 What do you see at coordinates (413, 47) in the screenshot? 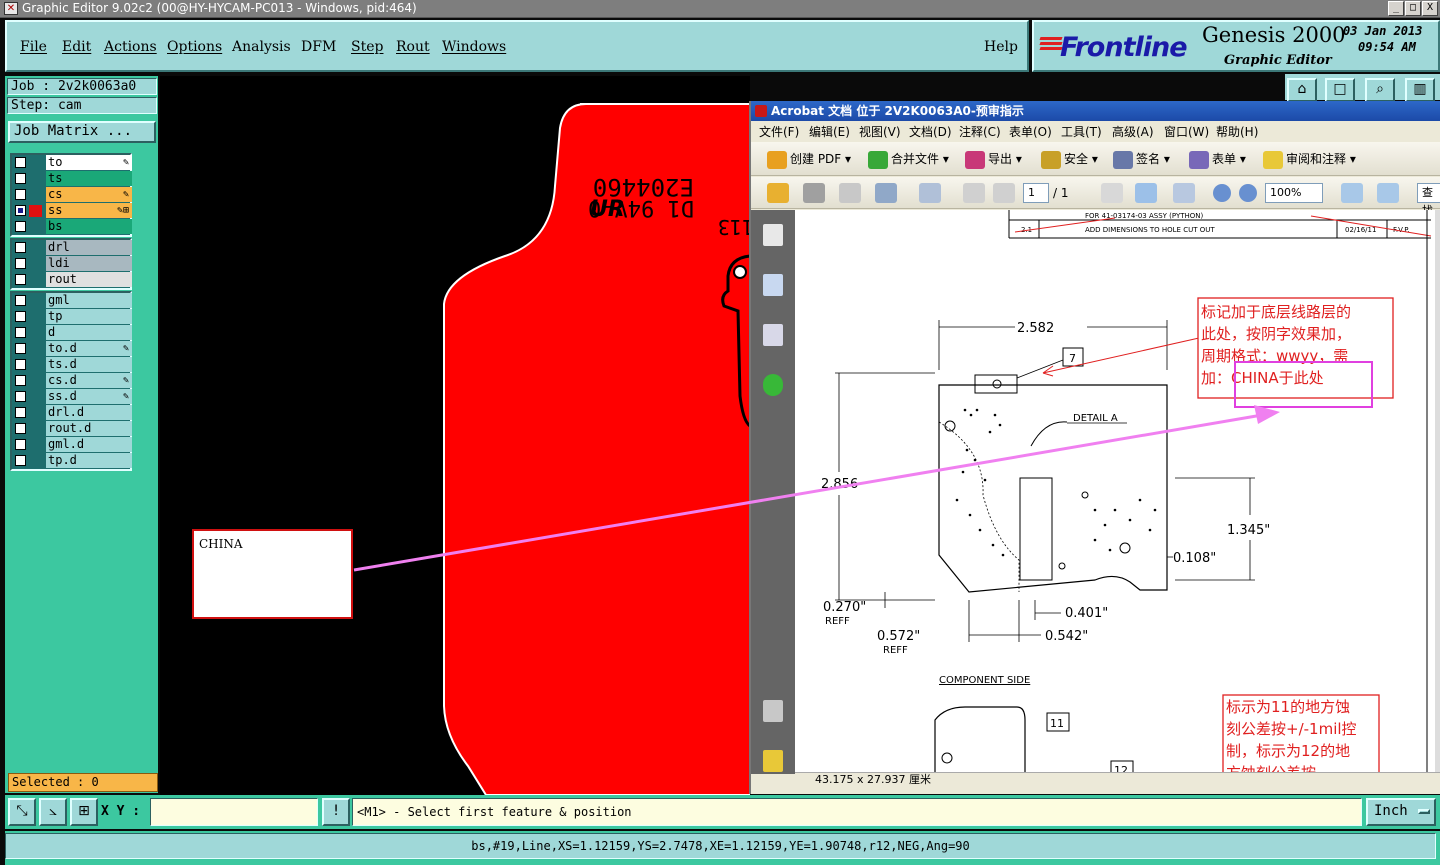
I see `menu-rout: Rout` at bounding box center [413, 47].